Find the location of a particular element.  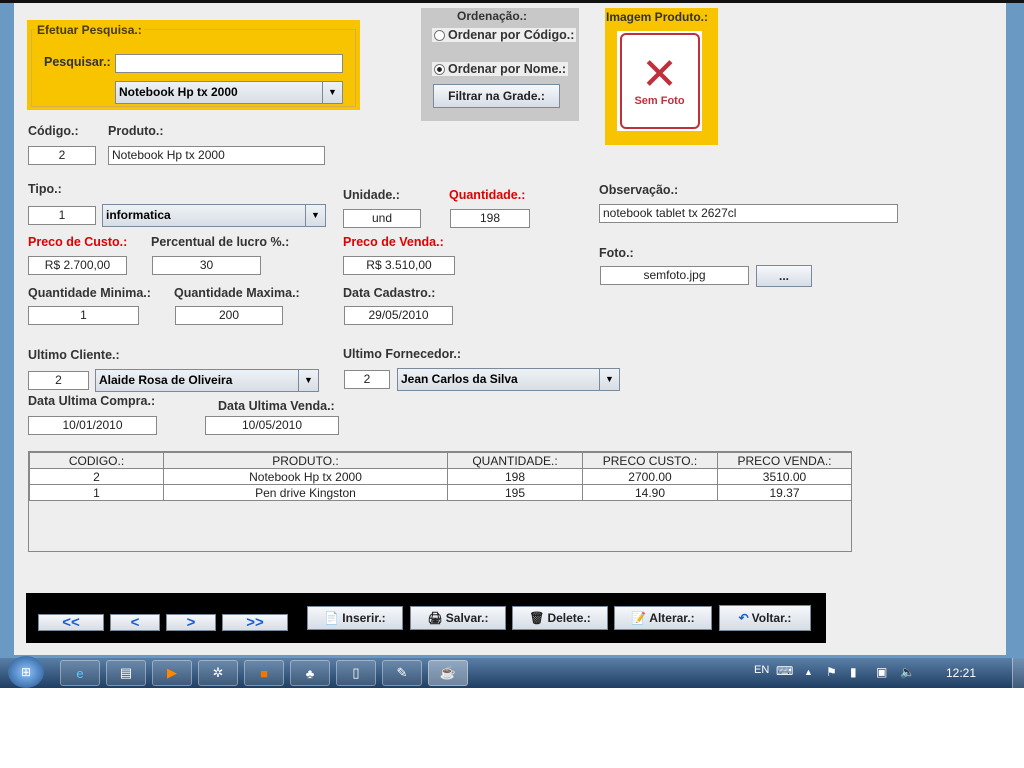

cadastro-label: Data Cadastro.: is located at coordinates (389, 293).